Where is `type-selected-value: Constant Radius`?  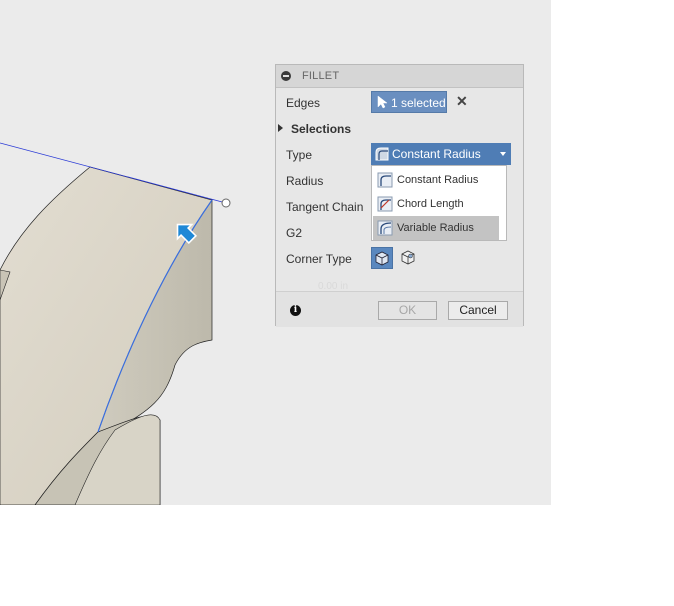 type-selected-value: Constant Radius is located at coordinates (436, 154).